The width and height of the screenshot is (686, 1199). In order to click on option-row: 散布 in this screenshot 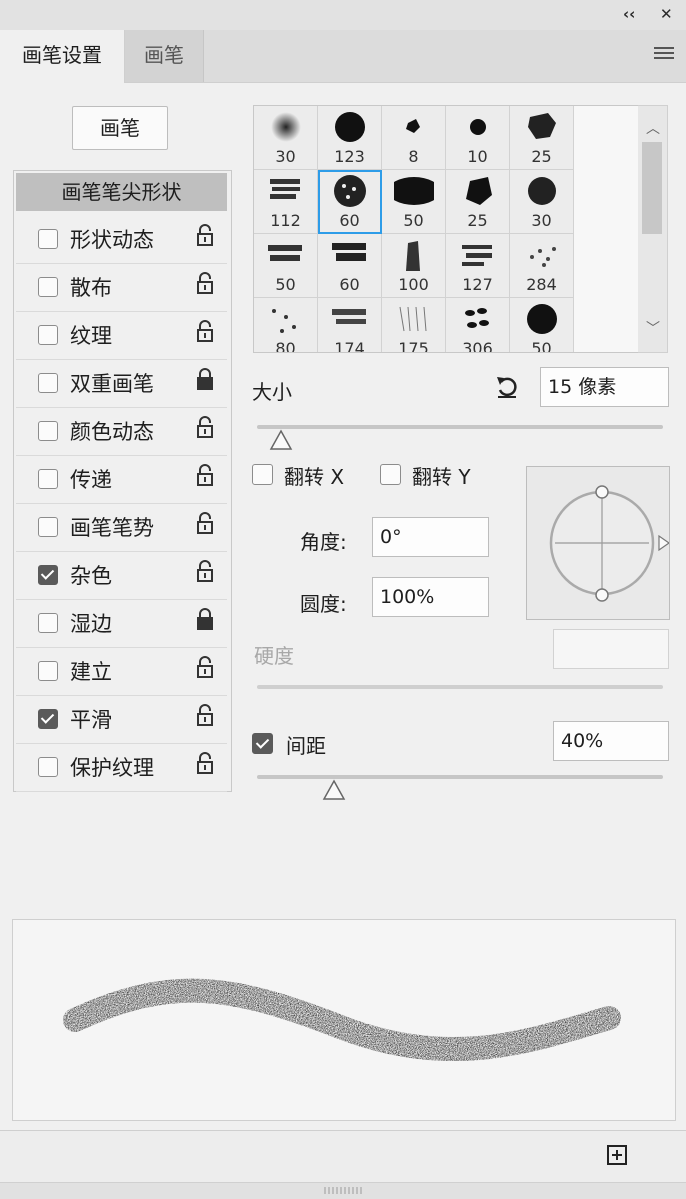, I will do `click(121, 288)`.